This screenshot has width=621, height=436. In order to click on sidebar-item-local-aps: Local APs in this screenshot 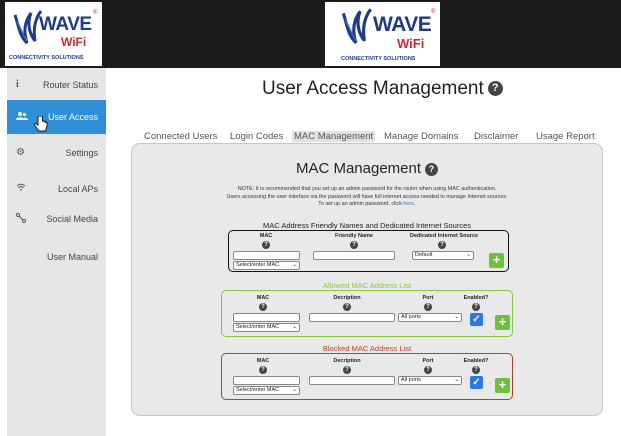, I will do `click(56, 189)`.